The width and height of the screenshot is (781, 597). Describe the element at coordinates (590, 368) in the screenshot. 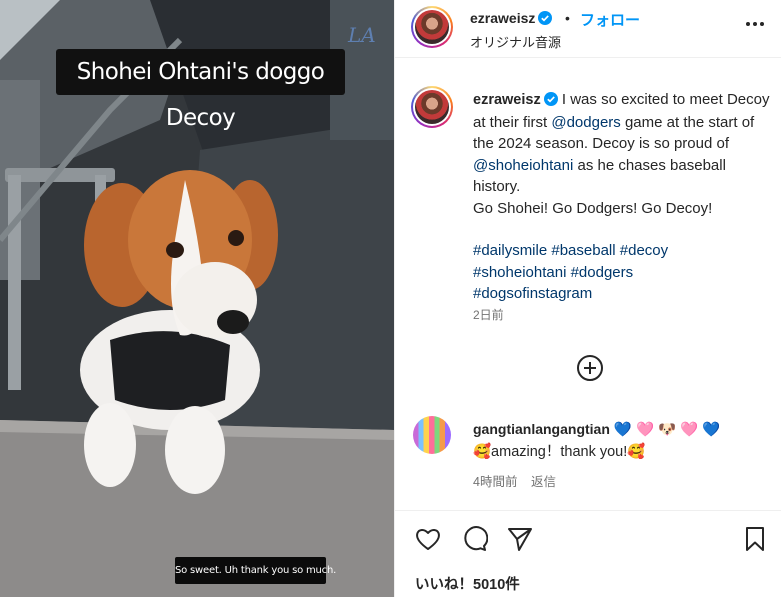

I see `load-more-comments-icon` at that location.